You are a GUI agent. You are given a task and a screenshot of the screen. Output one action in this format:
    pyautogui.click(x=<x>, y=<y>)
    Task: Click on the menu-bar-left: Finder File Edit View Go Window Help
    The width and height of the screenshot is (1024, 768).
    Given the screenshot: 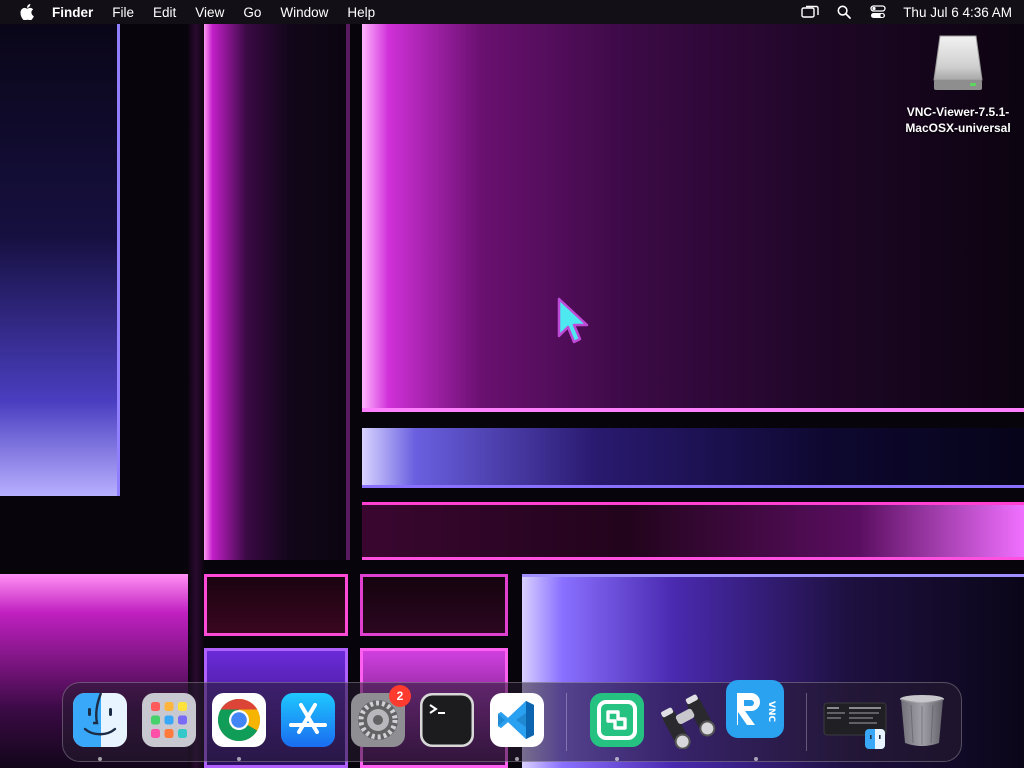 What is the action you would take?
    pyautogui.click(x=205, y=12)
    